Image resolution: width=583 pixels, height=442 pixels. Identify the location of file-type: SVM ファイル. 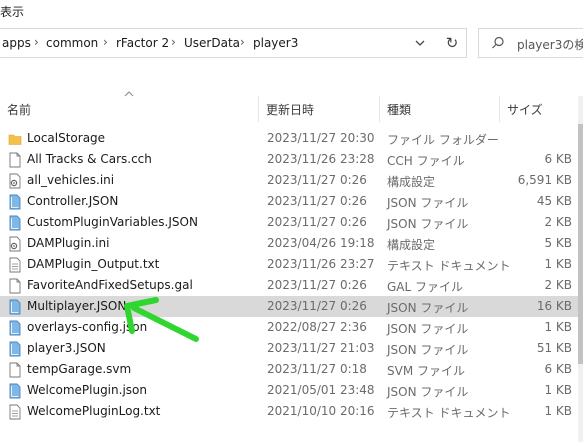
(426, 371).